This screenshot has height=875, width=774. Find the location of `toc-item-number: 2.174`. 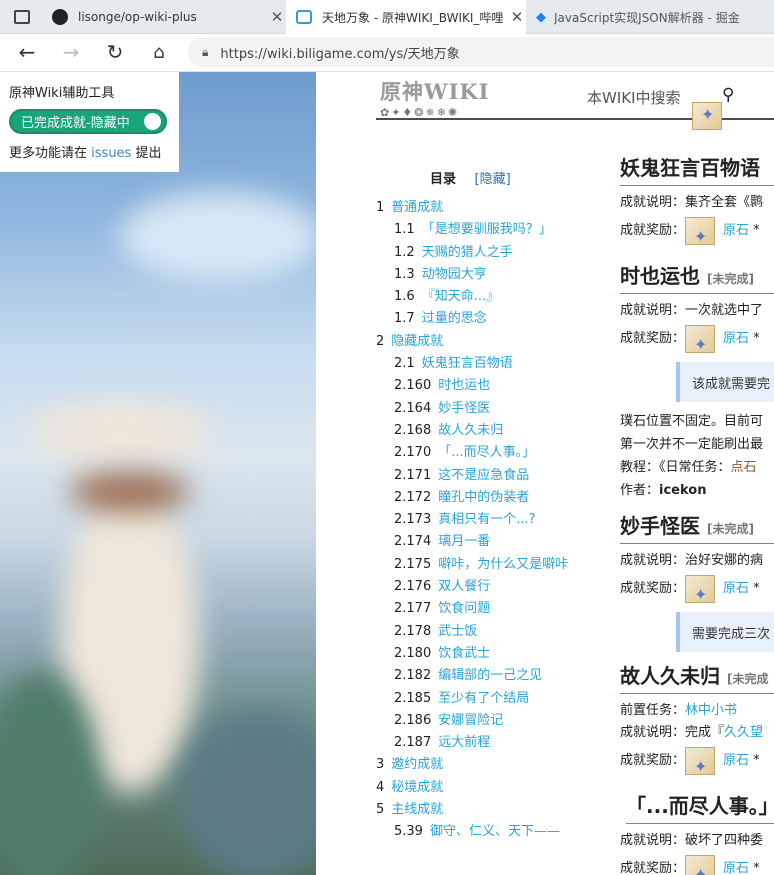

toc-item-number: 2.174 is located at coordinates (413, 542).